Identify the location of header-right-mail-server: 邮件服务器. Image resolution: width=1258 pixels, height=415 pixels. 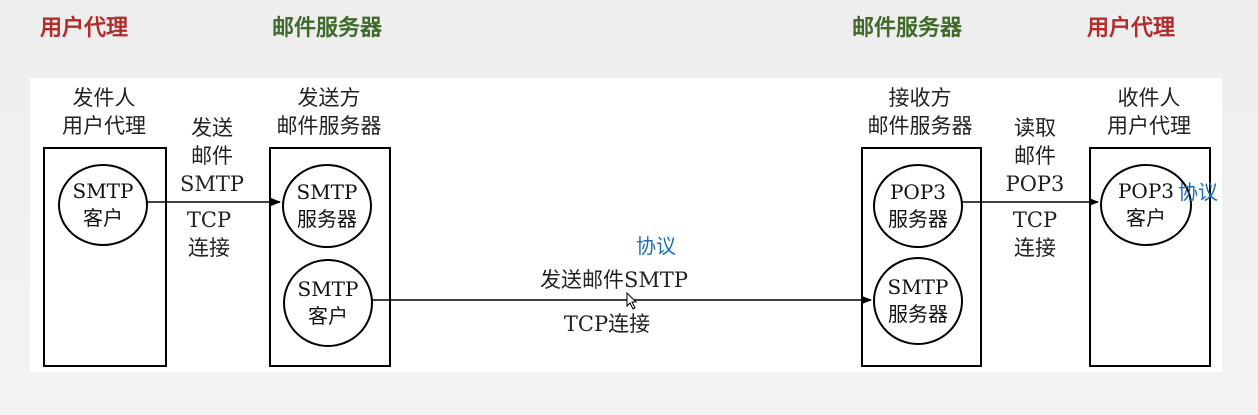
(907, 28).